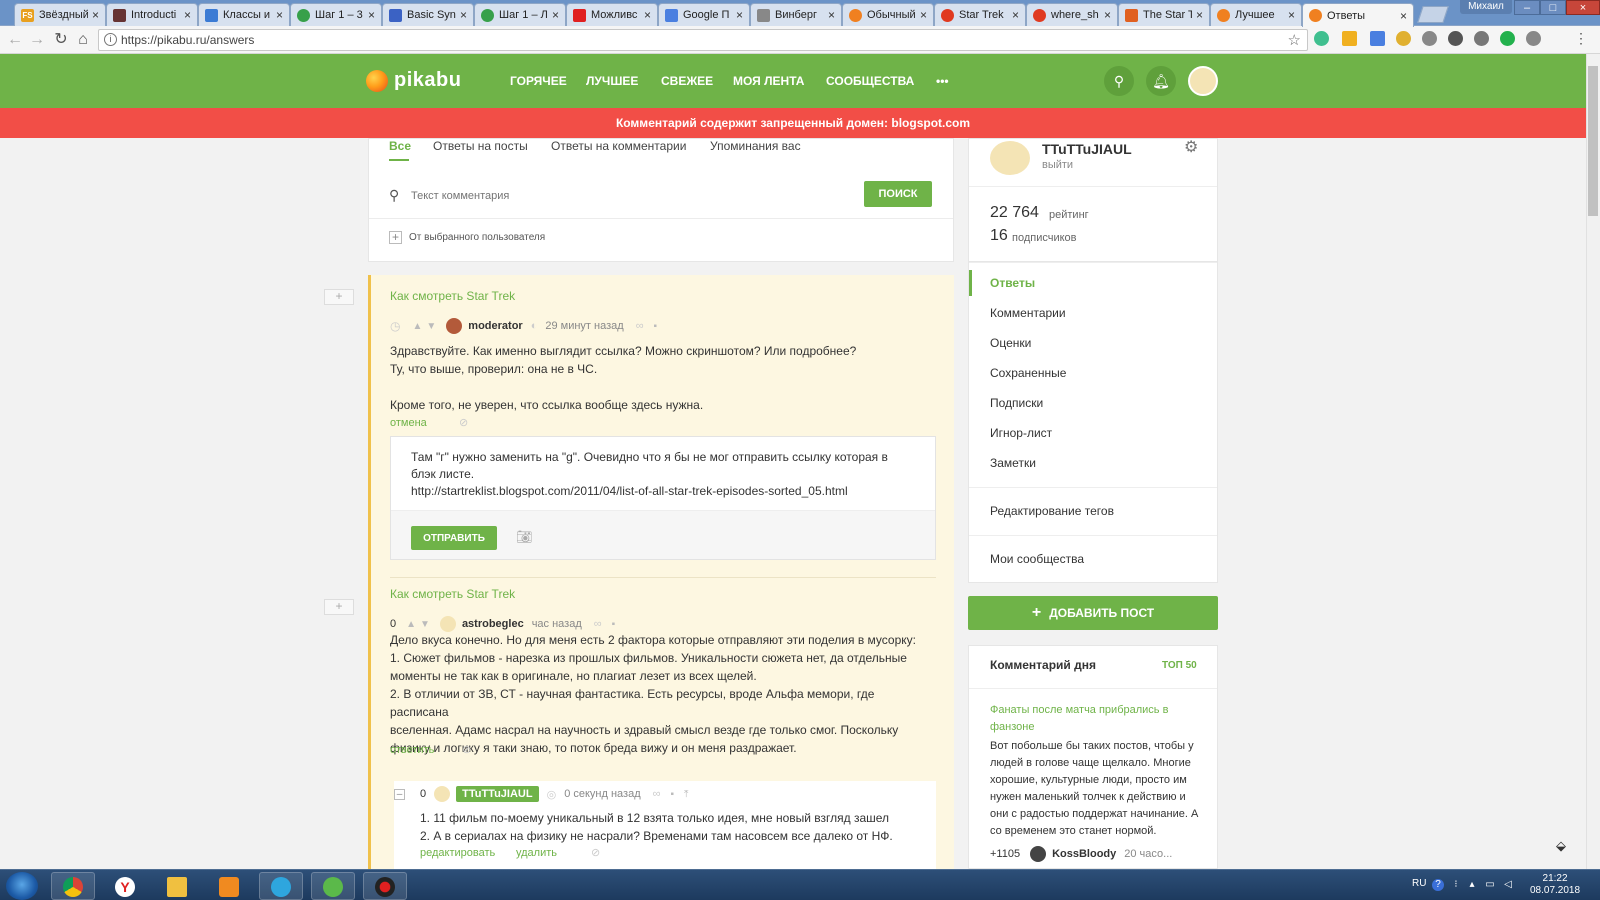 The image size is (1600, 900). Describe the element at coordinates (457, 853) in the screenshot. I see `edit-comment-link: редактировать` at that location.